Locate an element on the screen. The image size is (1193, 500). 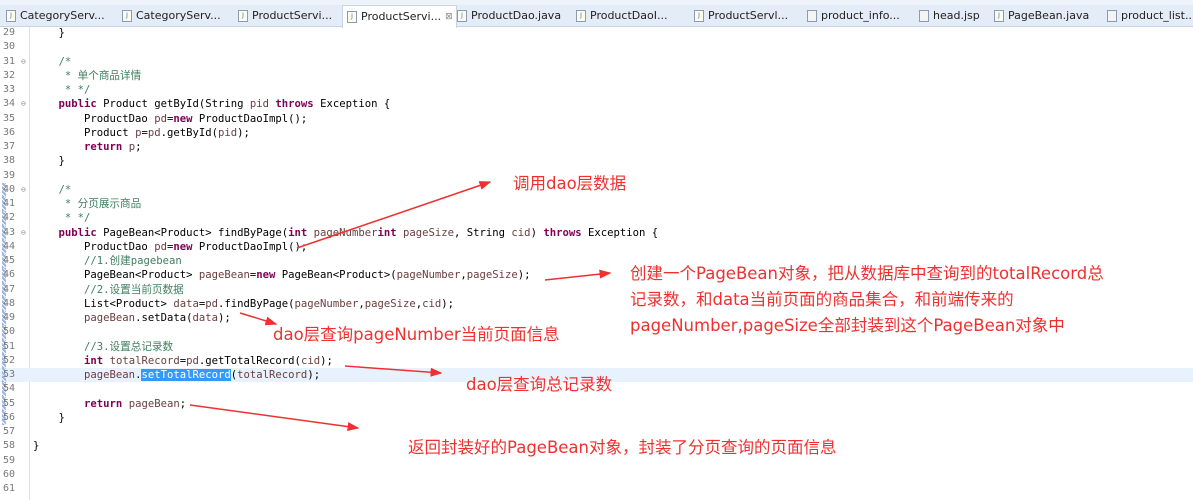
code-line: 56 } is located at coordinates (596, 417).